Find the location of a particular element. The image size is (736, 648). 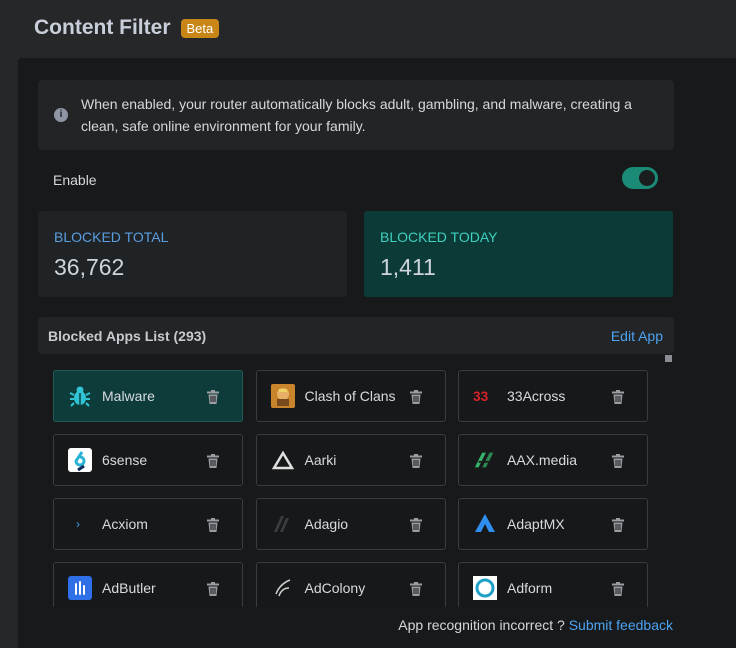

app-card: AdColony is located at coordinates (350, 584).